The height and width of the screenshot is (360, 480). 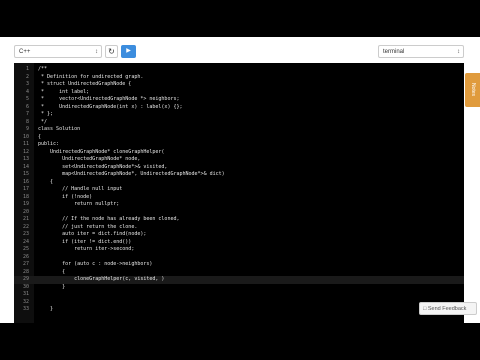 I want to click on line-number: 26, so click(x=25, y=256).